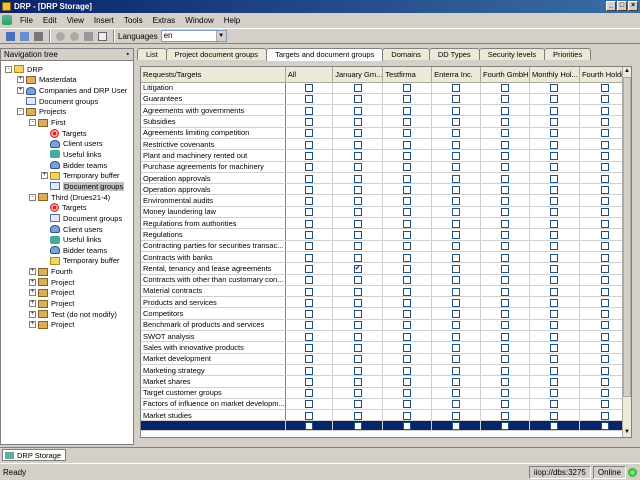  Describe the element at coordinates (611, 6) in the screenshot. I see `minimize-button: _` at that location.